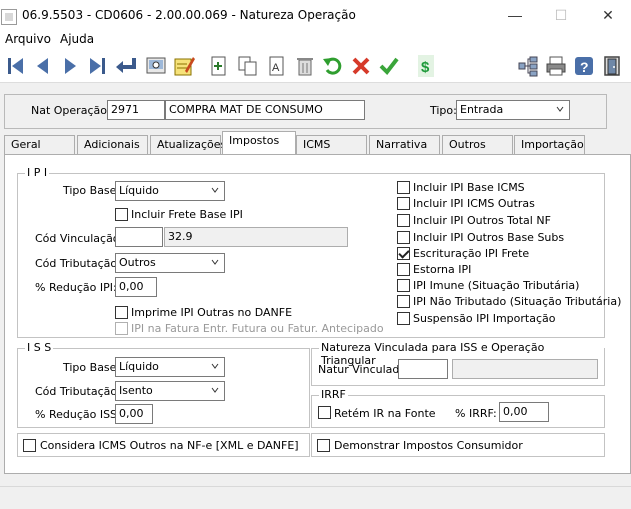 This screenshot has height=509, width=631. I want to click on minimize-button: —, so click(515, 15).